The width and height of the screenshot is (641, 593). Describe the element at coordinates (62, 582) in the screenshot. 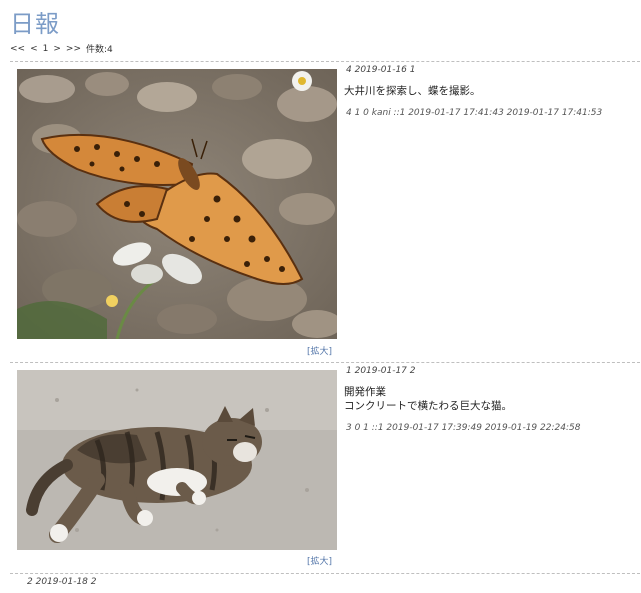

I see `entry-header: 2 2019-01-18 2` at that location.